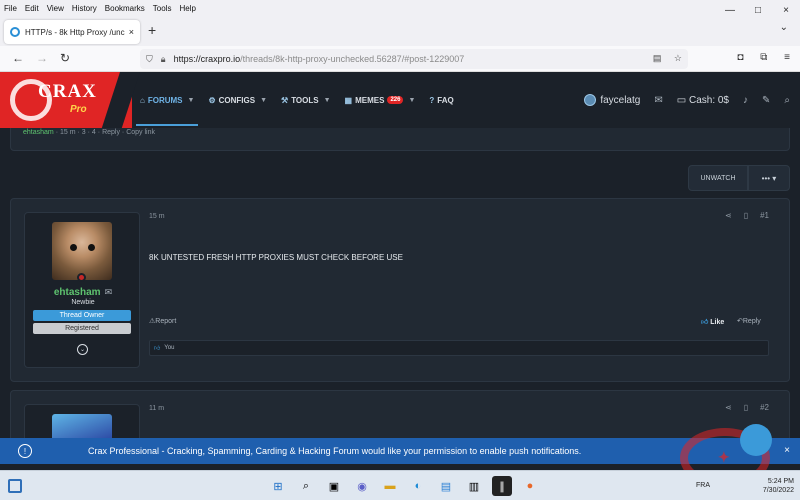  I want to click on nav-memes: ▦ MEMES 226 ▼, so click(380, 100).